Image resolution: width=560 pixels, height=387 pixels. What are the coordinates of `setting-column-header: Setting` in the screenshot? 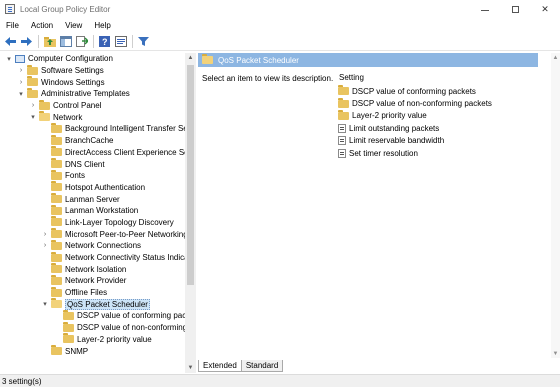 It's located at (351, 77).